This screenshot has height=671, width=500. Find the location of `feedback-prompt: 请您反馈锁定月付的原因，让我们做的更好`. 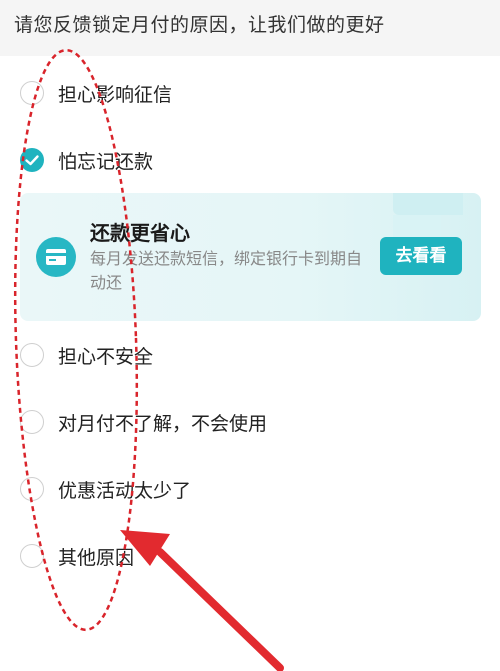

feedback-prompt: 请您反馈锁定月付的原因，让我们做的更好 is located at coordinates (199, 25).